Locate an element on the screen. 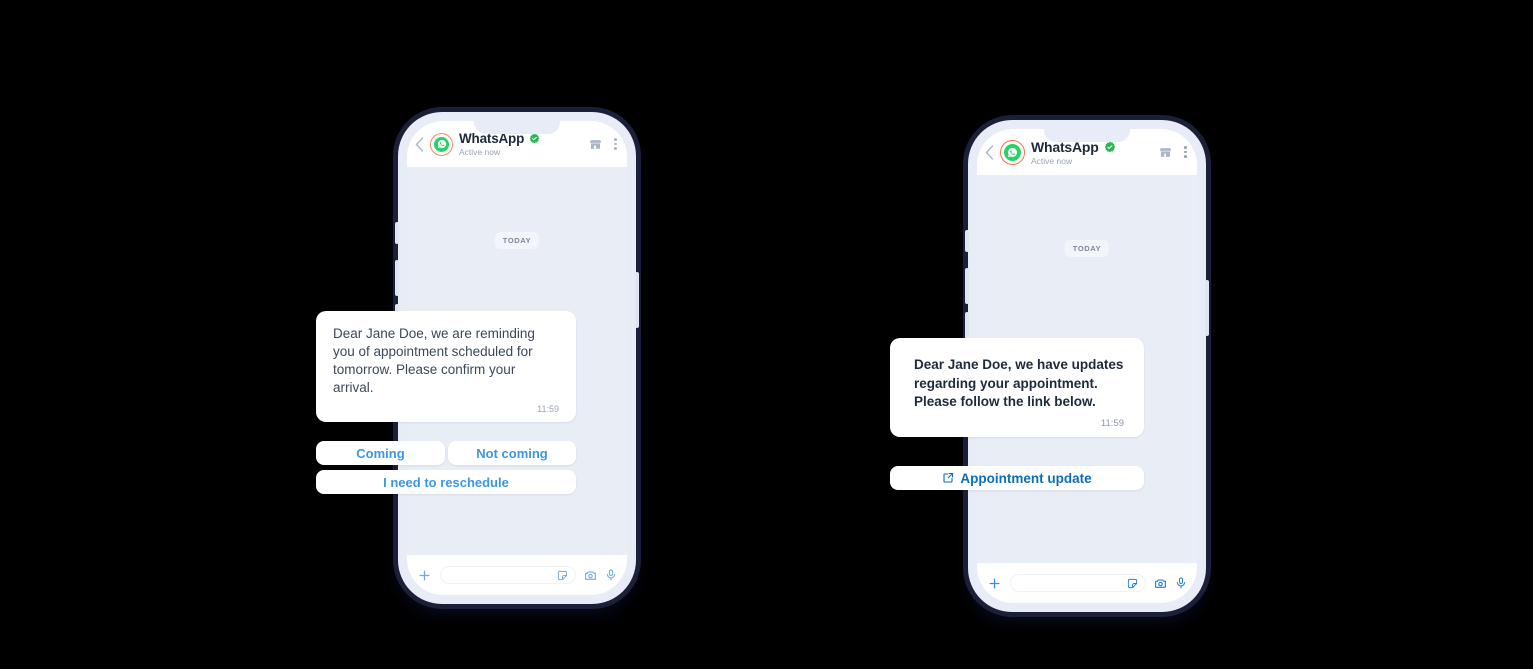 The width and height of the screenshot is (1533, 669). quick-reply-label: Not coming is located at coordinates (512, 453).